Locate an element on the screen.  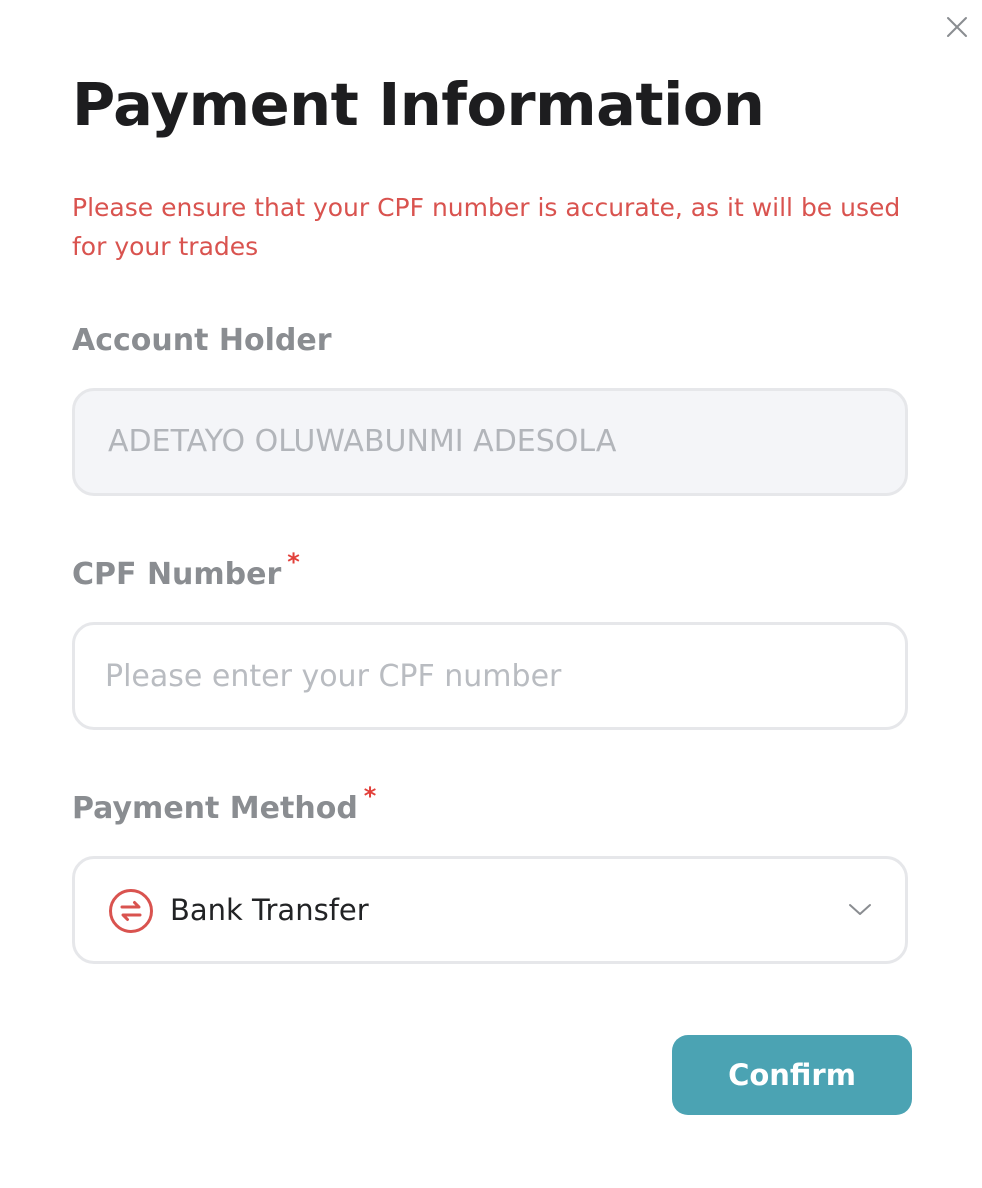
cpf-number-label-text: CPF Number is located at coordinates (177, 574).